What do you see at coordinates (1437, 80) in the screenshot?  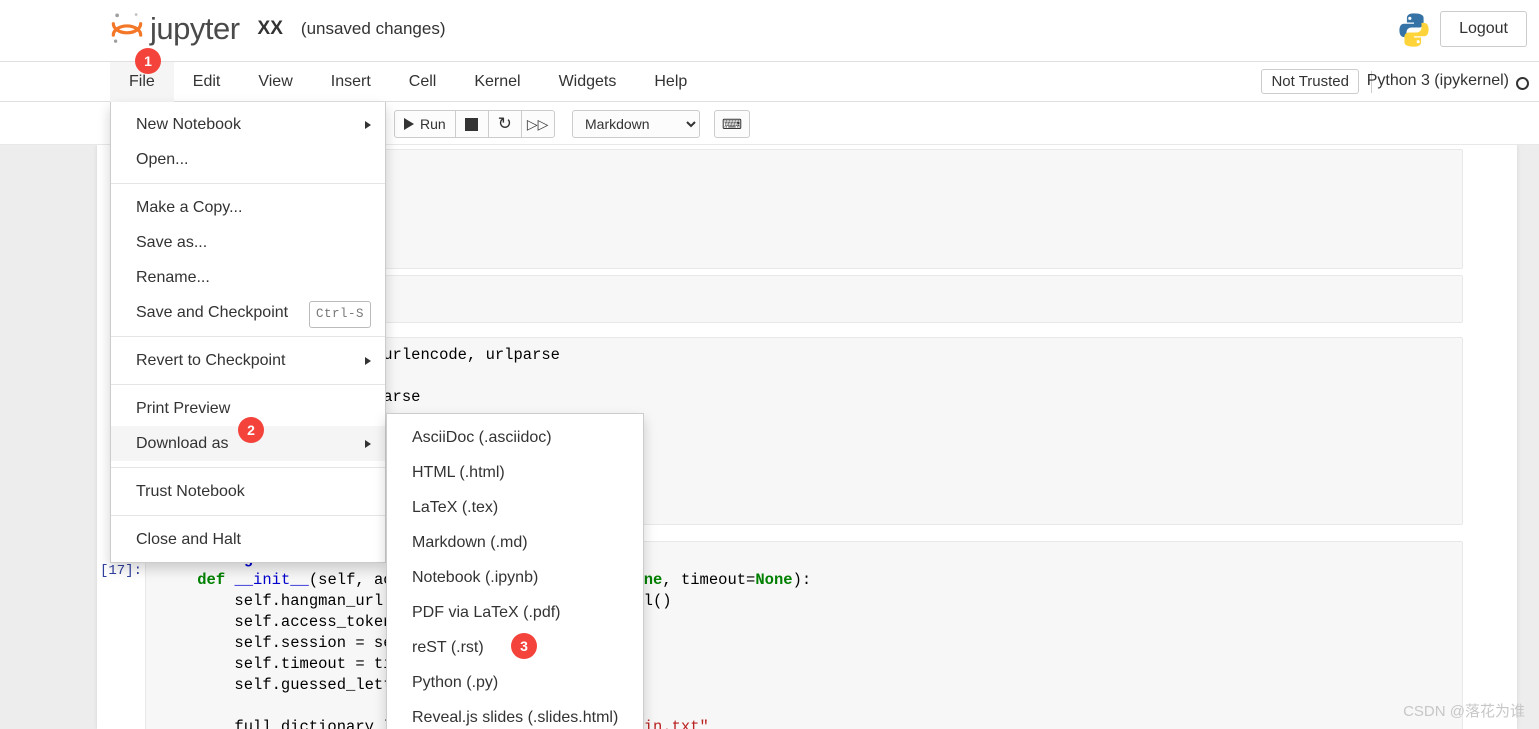 I see `kernel-indicator-label: Python 3 (ipykernel)` at bounding box center [1437, 80].